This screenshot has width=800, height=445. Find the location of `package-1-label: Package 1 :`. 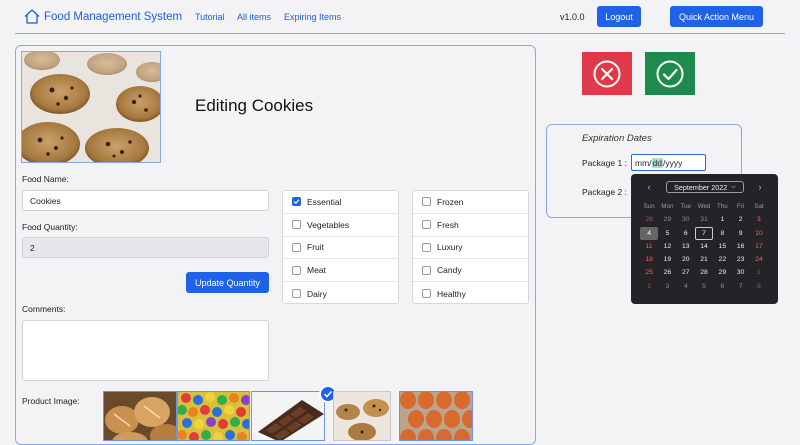

package-1-label: Package 1 : is located at coordinates (604, 163).